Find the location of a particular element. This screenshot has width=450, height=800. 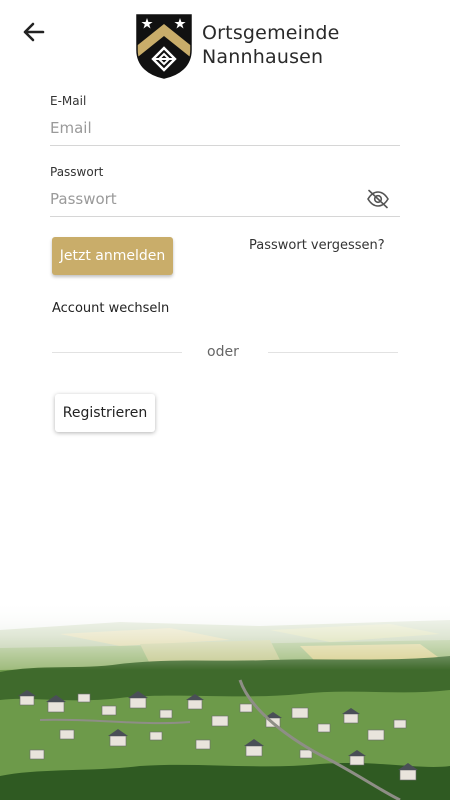

divider-text: oder is located at coordinates (223, 352).